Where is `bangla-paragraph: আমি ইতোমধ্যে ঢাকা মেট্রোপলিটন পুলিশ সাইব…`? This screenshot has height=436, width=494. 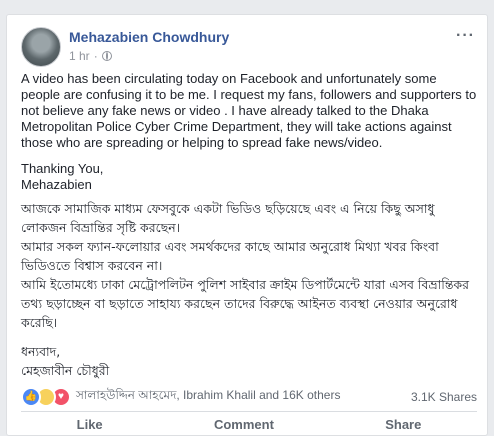 bangla-paragraph: আমি ইতোমধ্যে ঢাকা মেট্রোপলিটন পুলিশ সাইব… is located at coordinates (245, 303).